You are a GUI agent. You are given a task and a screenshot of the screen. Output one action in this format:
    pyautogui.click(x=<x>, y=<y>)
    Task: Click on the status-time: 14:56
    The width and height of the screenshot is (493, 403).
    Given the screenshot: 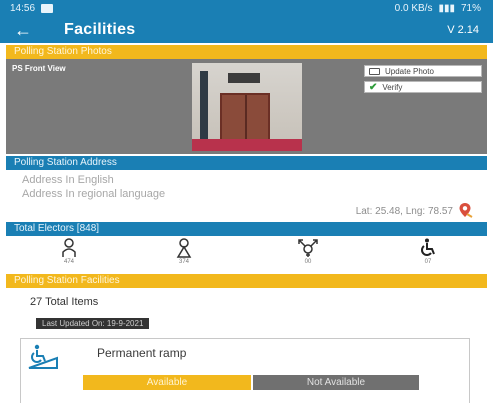 What is the action you would take?
    pyautogui.click(x=23, y=8)
    